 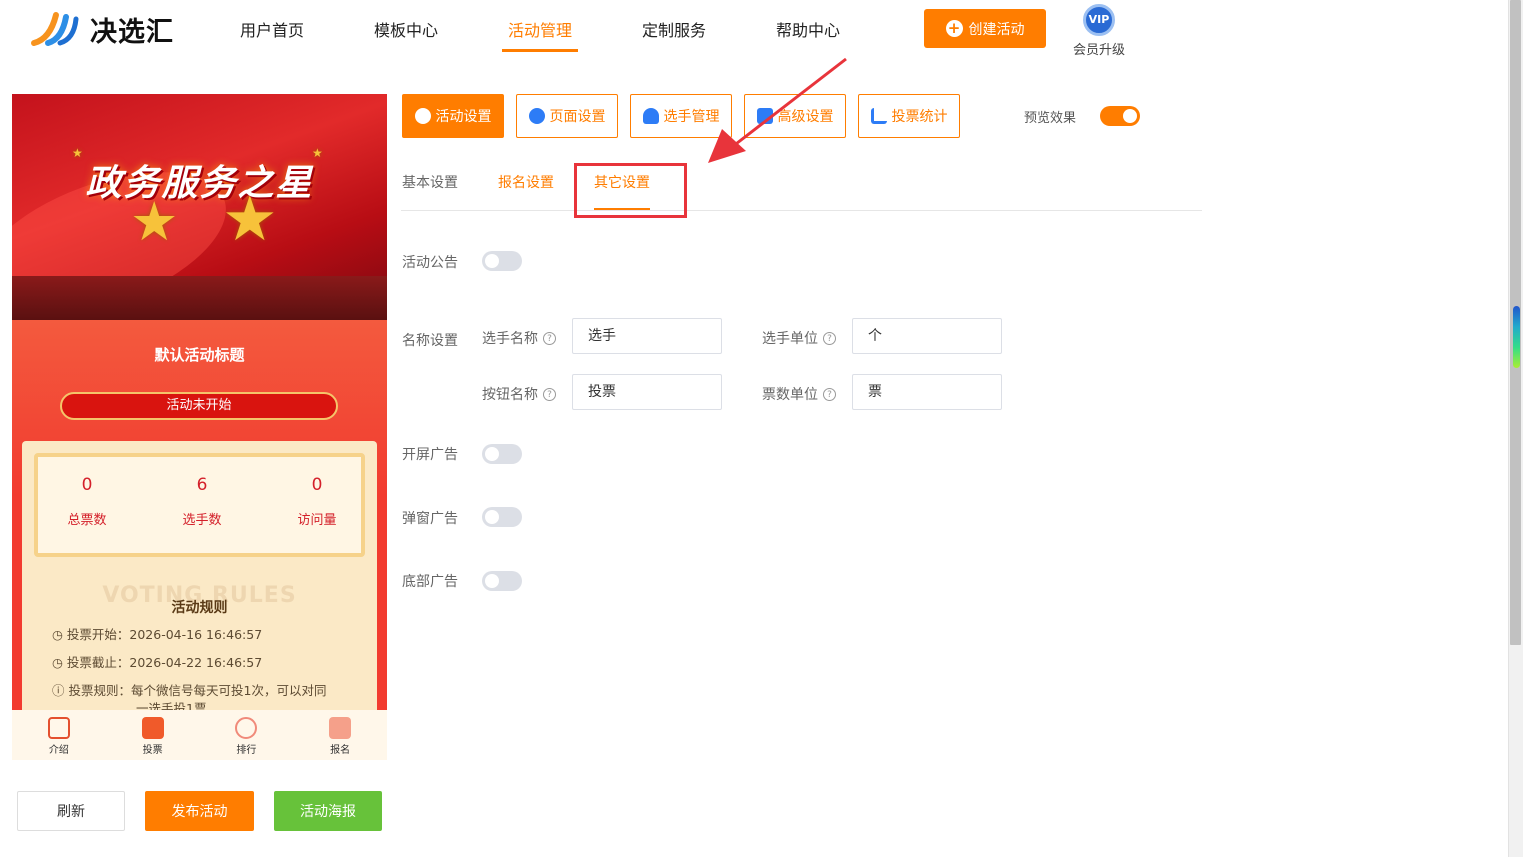 I want to click on player-name-input: 选手, so click(x=647, y=336).